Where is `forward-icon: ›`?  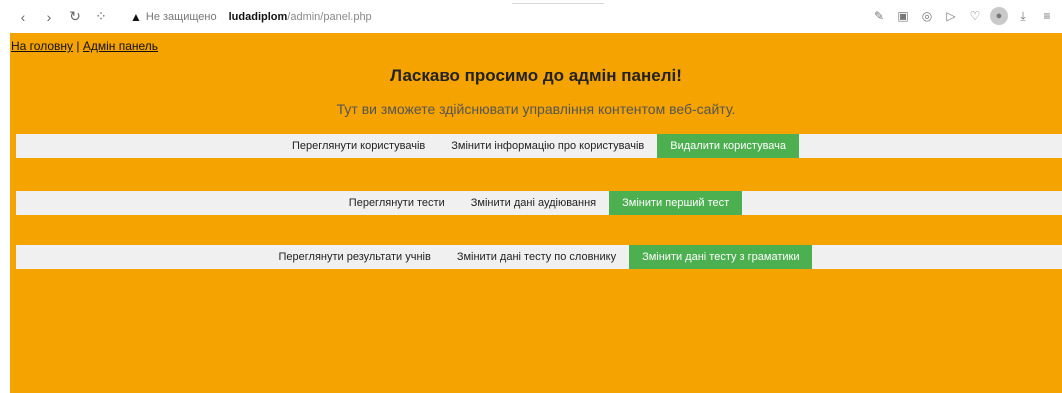
forward-icon: › is located at coordinates (49, 17).